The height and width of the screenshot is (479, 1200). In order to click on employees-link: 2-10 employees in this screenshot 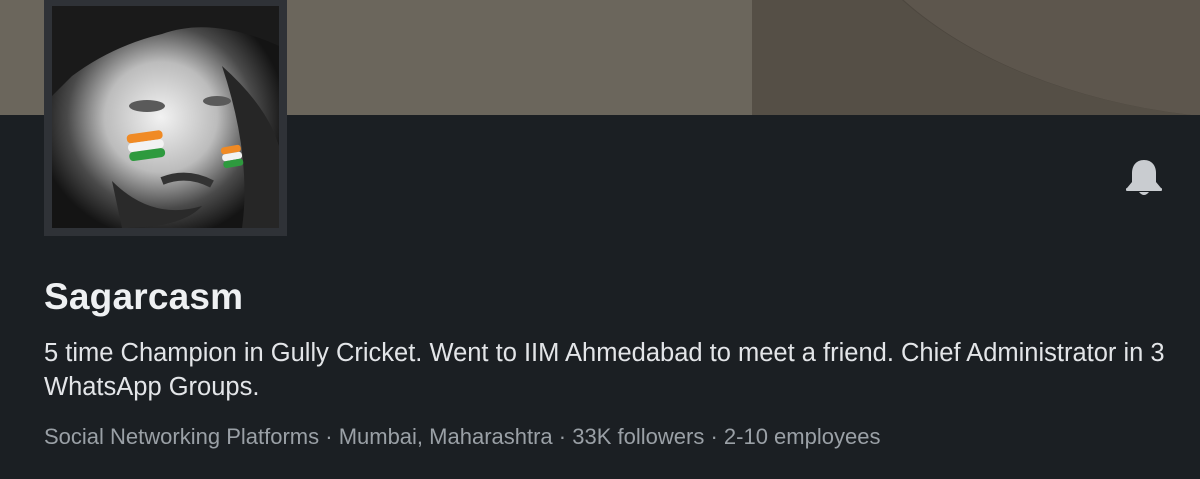, I will do `click(802, 436)`.